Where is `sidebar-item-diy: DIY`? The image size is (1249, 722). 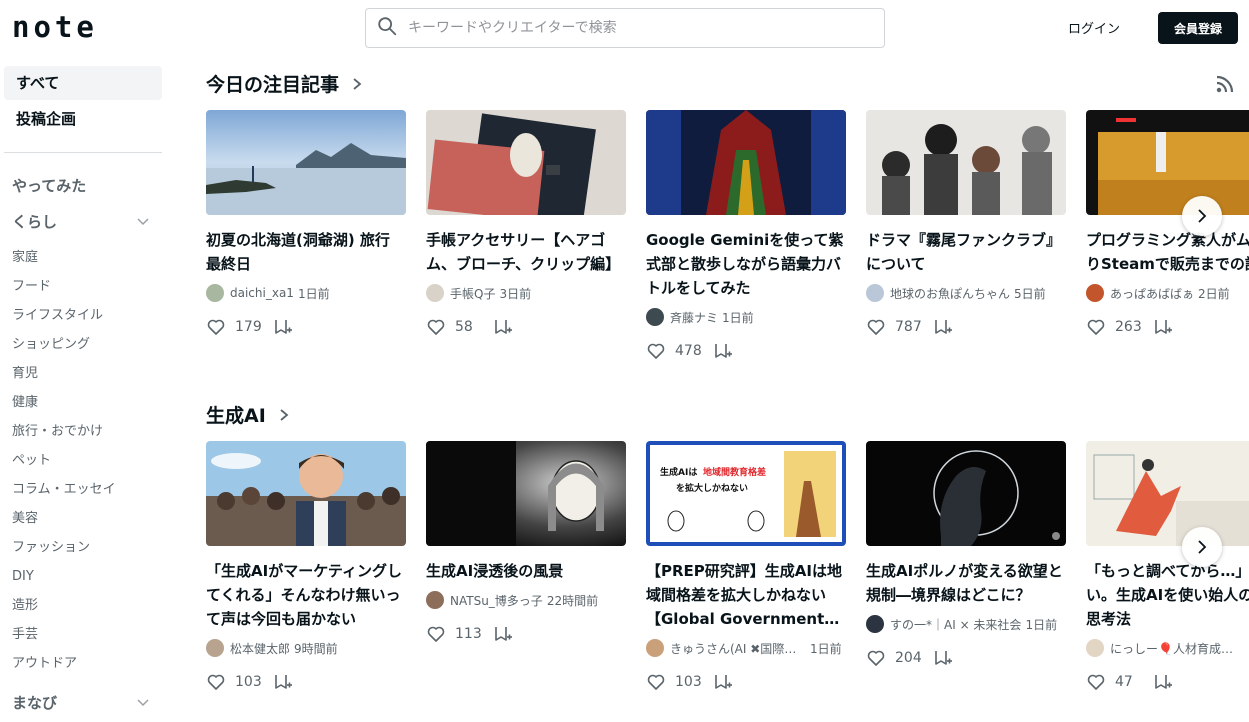
sidebar-item-diy: DIY is located at coordinates (85, 576).